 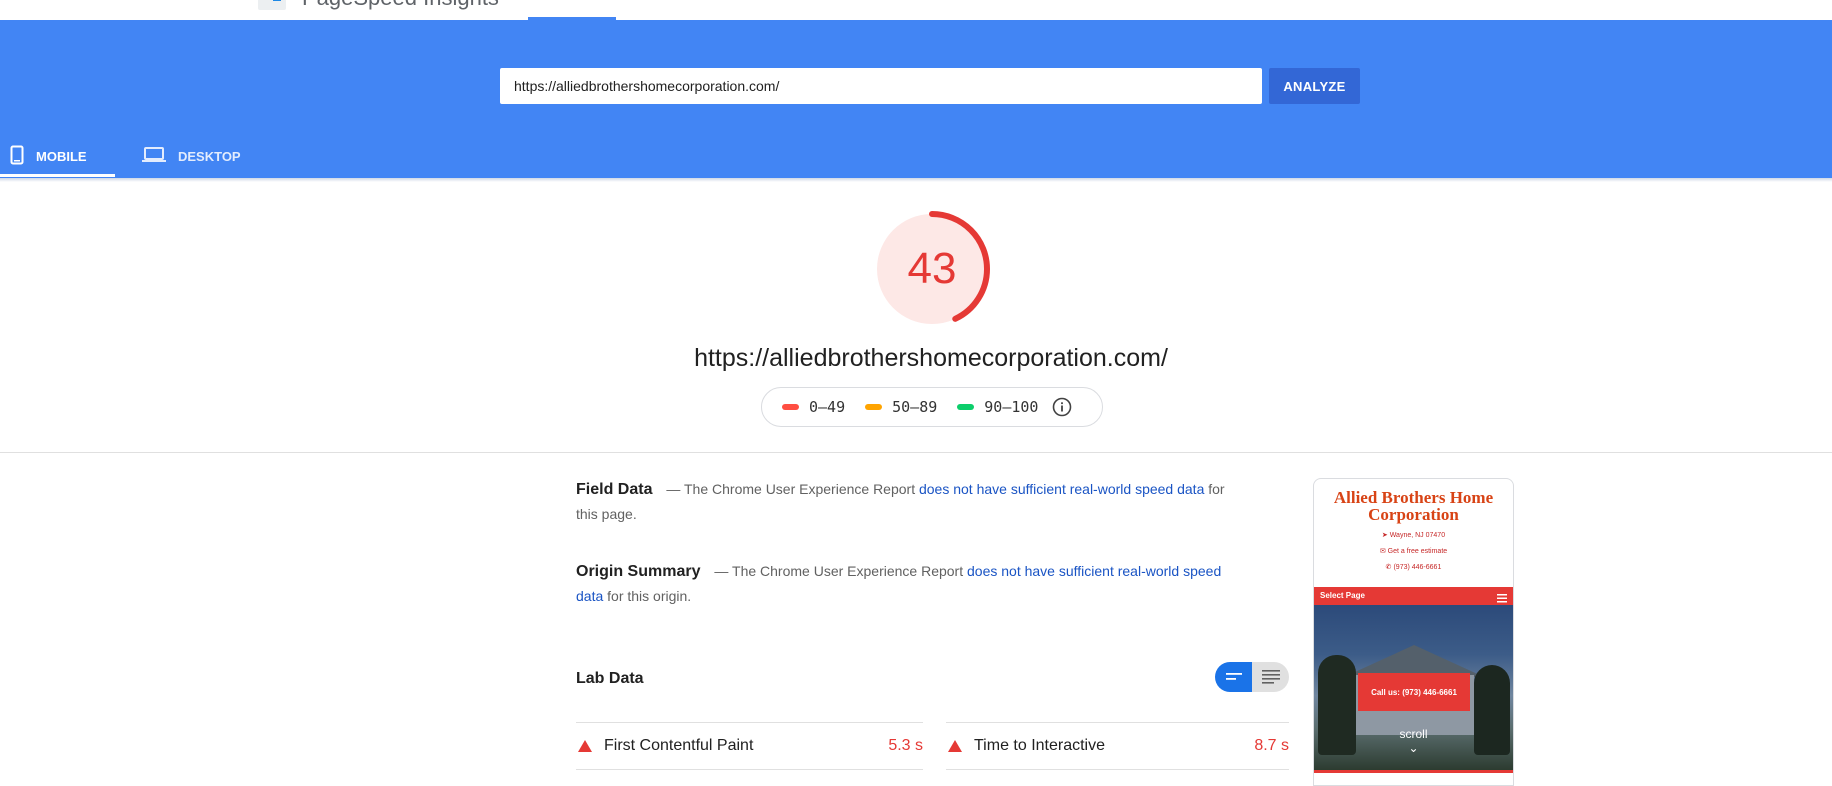 I want to click on compact-view-icon, so click(x=1233, y=677).